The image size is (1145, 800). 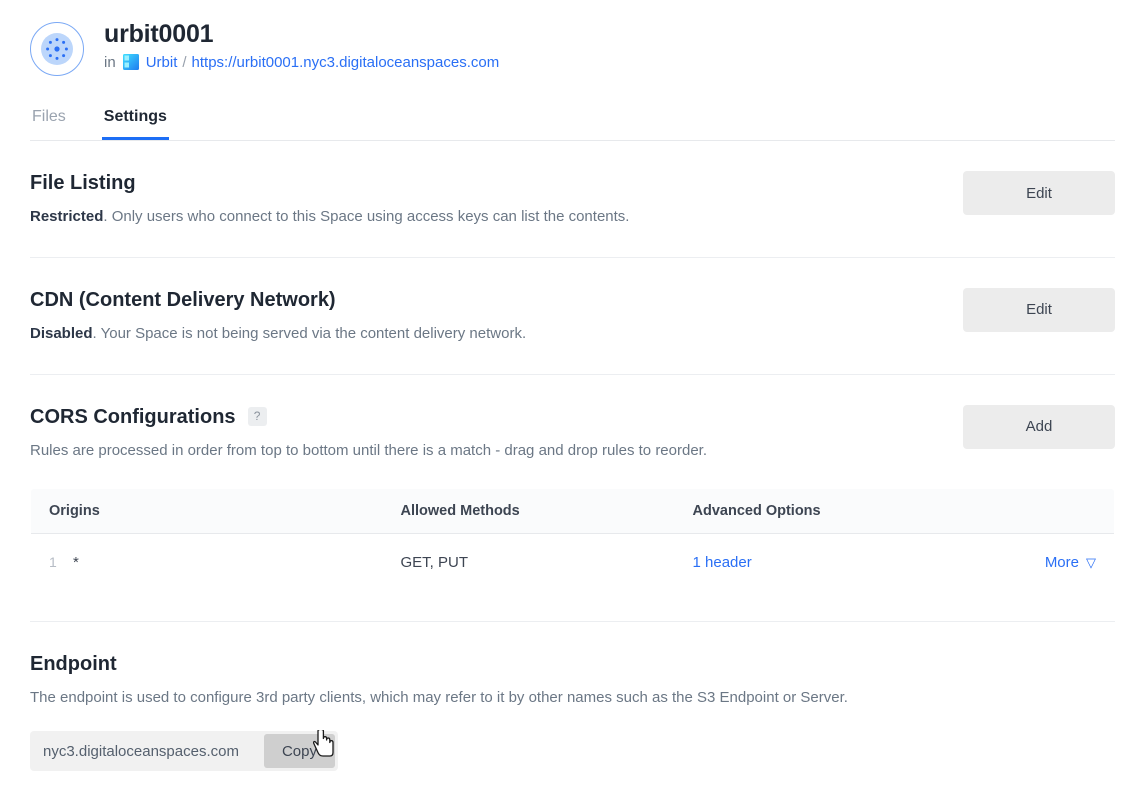 I want to click on space-dots-icon, so click(x=57, y=49).